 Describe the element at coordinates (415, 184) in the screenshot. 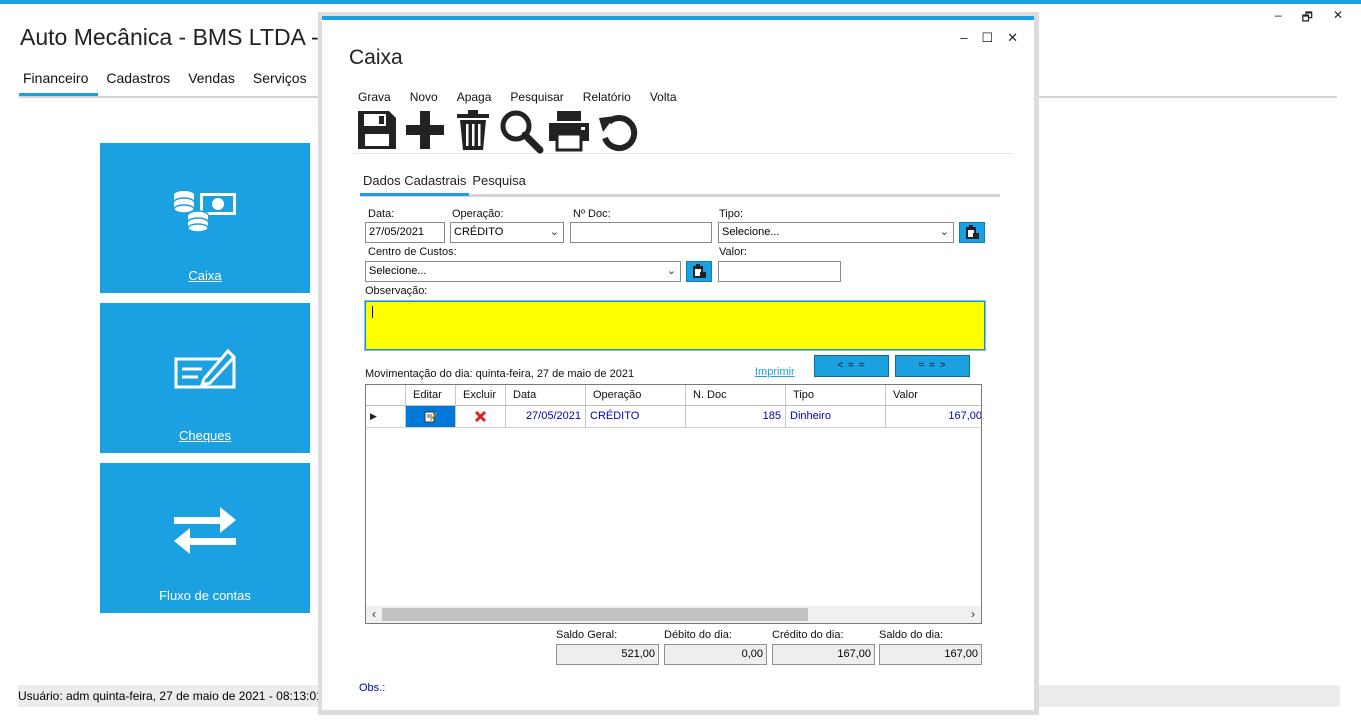

I see `tab-dados-cadastrais: Dados Cadastrais` at that location.